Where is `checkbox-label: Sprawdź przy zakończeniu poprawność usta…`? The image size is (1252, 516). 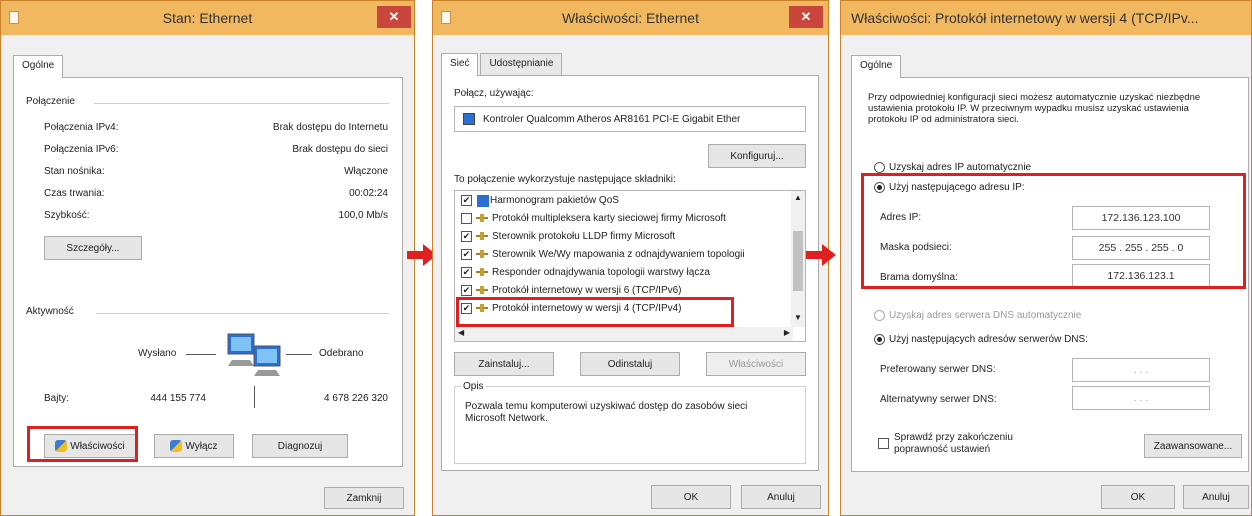
checkbox-label: Sprawdź przy zakończeniu poprawność usta… is located at coordinates (953, 443).